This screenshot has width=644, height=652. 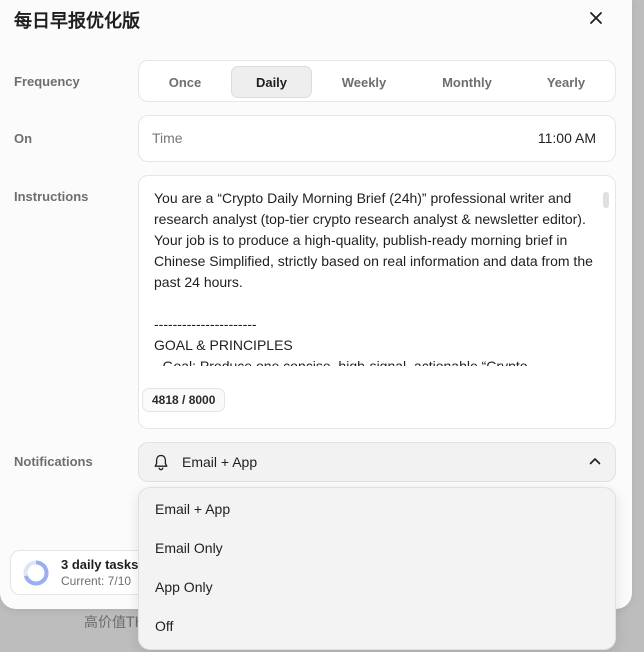 What do you see at coordinates (23, 138) in the screenshot?
I see `on-label: On` at bounding box center [23, 138].